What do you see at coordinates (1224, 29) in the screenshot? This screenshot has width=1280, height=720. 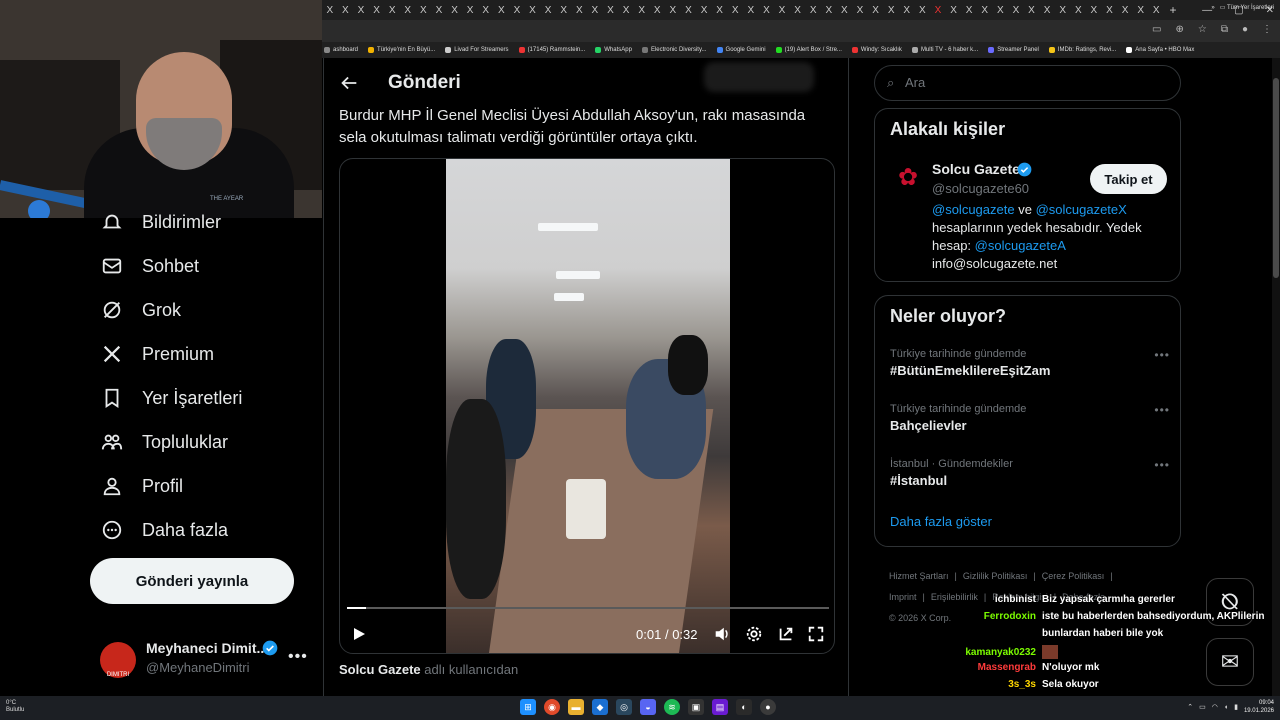 I see `extensions-icon: ⧉` at bounding box center [1224, 29].